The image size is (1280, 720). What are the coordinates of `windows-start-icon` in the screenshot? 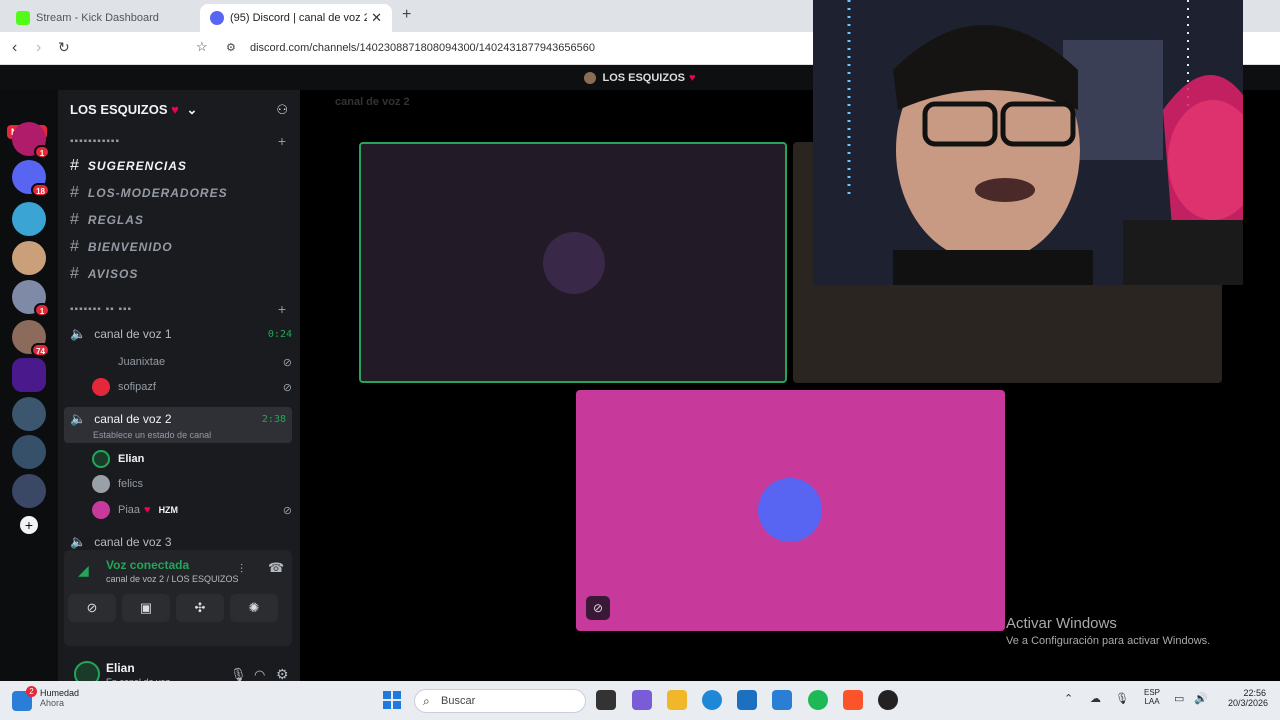 It's located at (392, 700).